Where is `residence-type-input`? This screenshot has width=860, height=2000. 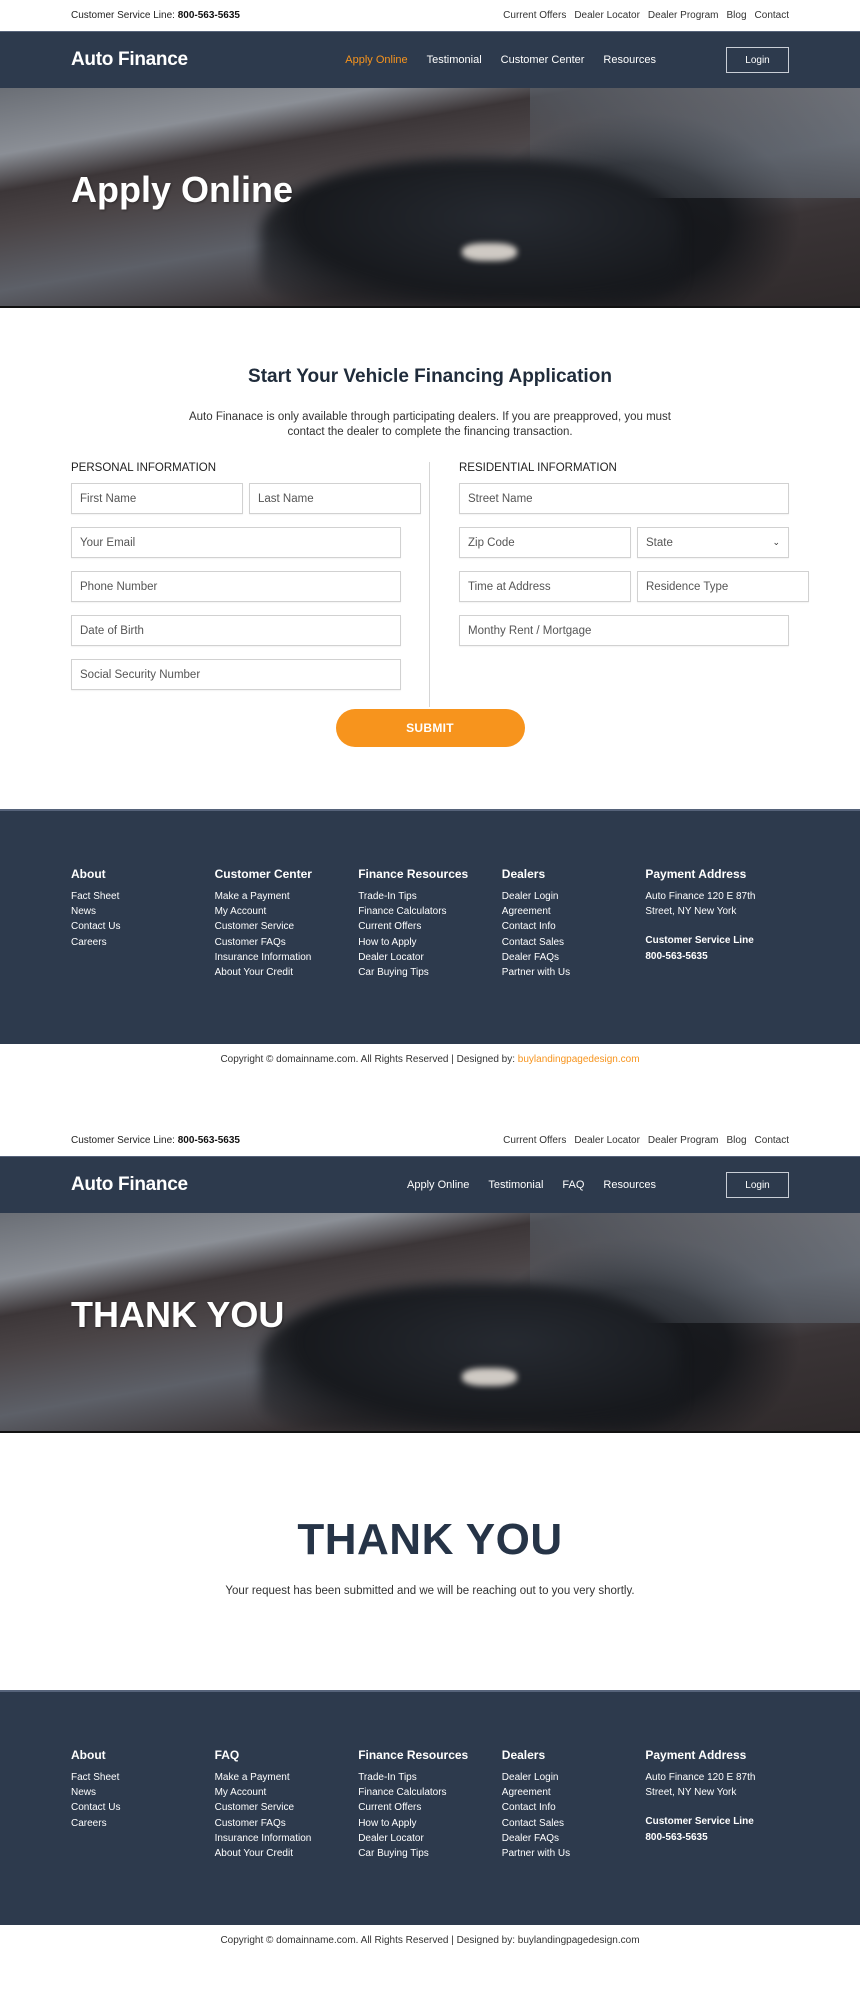
residence-type-input is located at coordinates (723, 586).